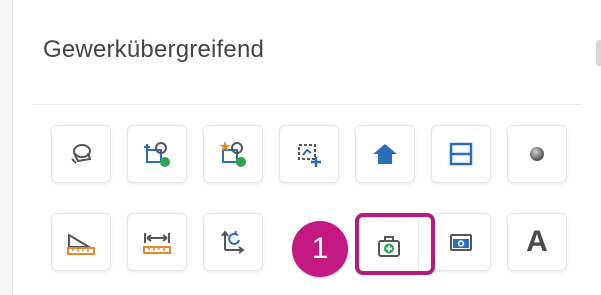  I want to click on eraser-stamp-icon, so click(81, 154).